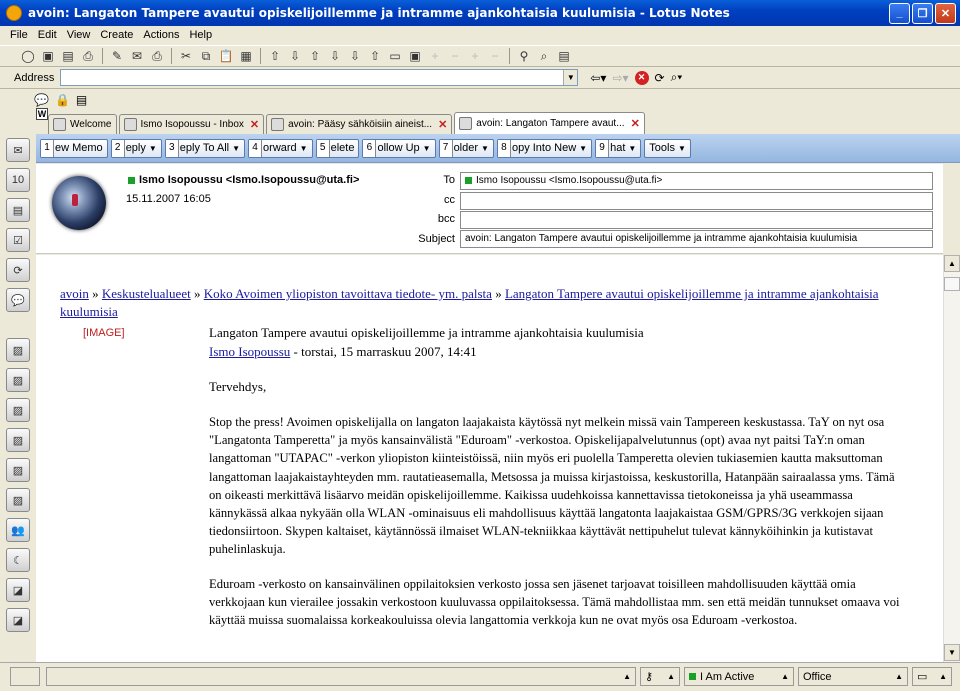  I want to click on mail-status-box: ▭ ▲, so click(932, 676).